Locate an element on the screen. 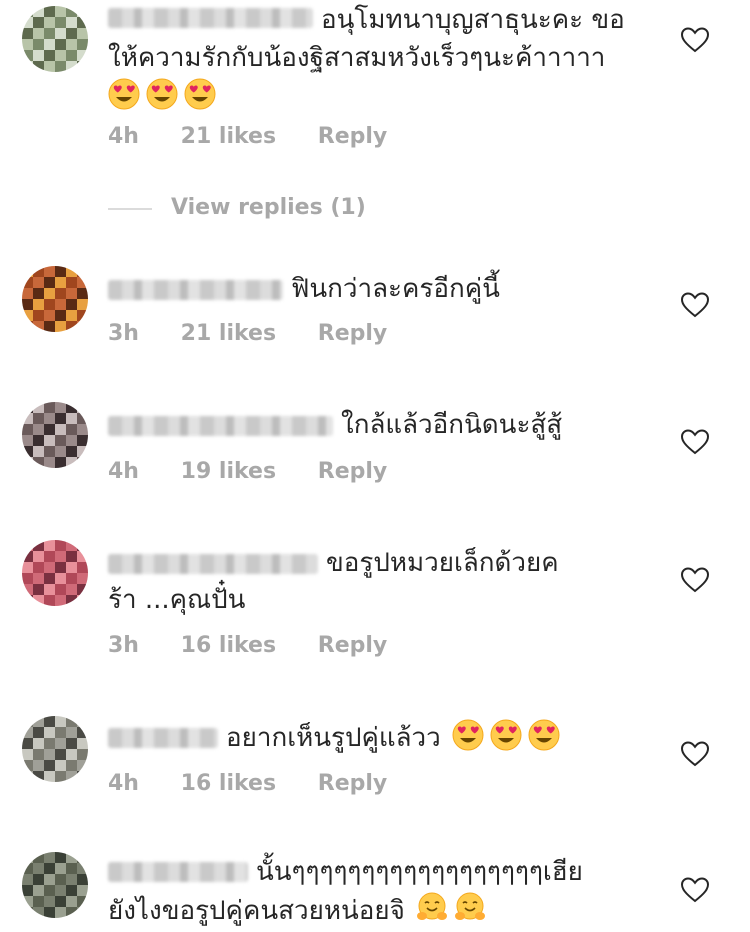  comment-text: นั้นๆๆๆๆๆๆๆๆๆๆๆๆๆๆๆๆๆๆเฮีย is located at coordinates (419, 872).